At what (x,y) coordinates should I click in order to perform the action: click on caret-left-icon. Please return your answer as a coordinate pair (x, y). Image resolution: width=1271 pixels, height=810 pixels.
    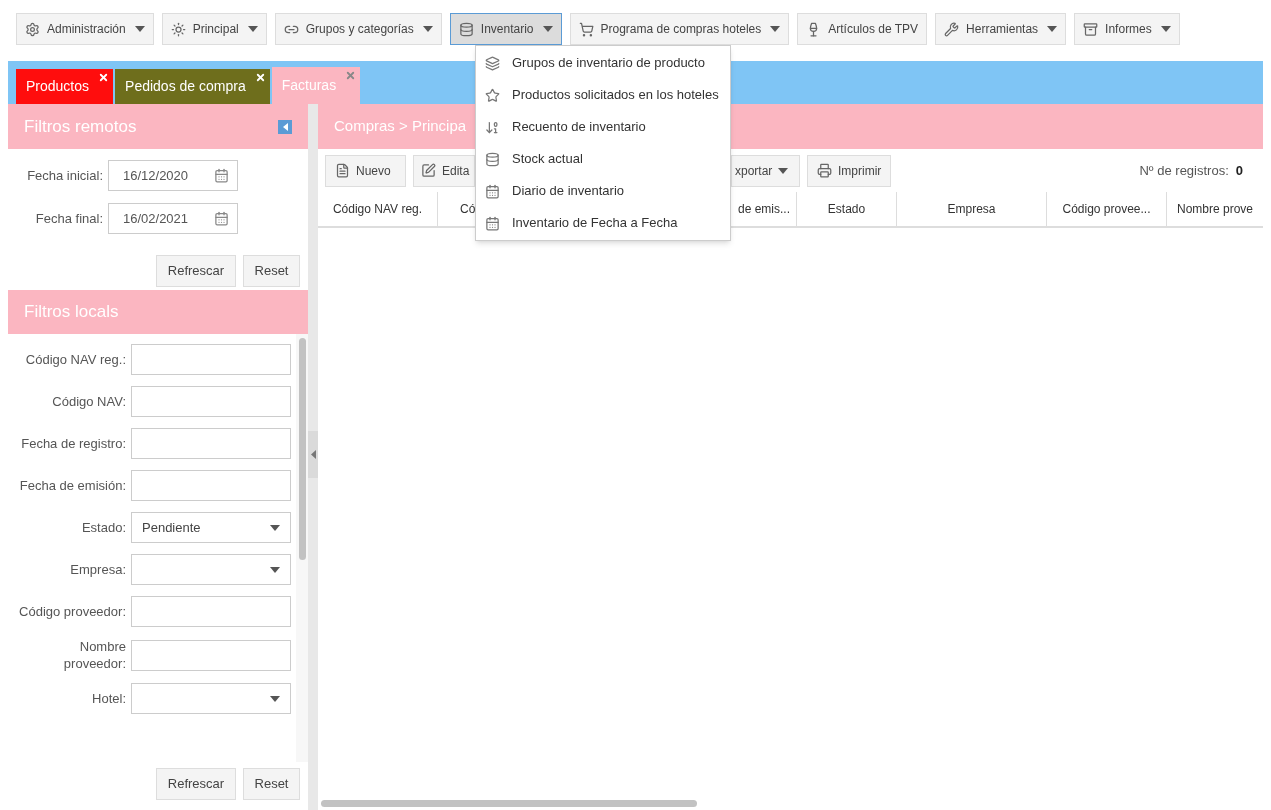
    Looking at the image, I should click on (285, 126).